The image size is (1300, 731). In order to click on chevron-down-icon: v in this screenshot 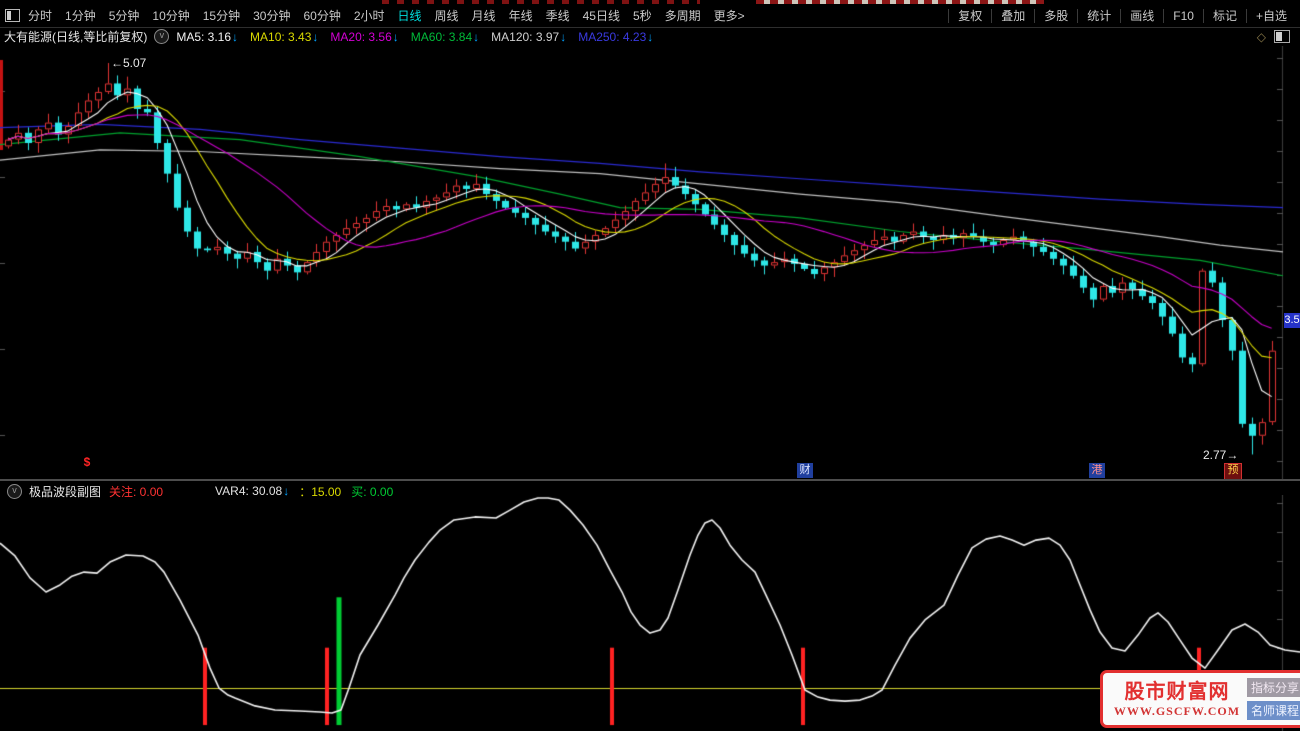, I will do `click(162, 36)`.